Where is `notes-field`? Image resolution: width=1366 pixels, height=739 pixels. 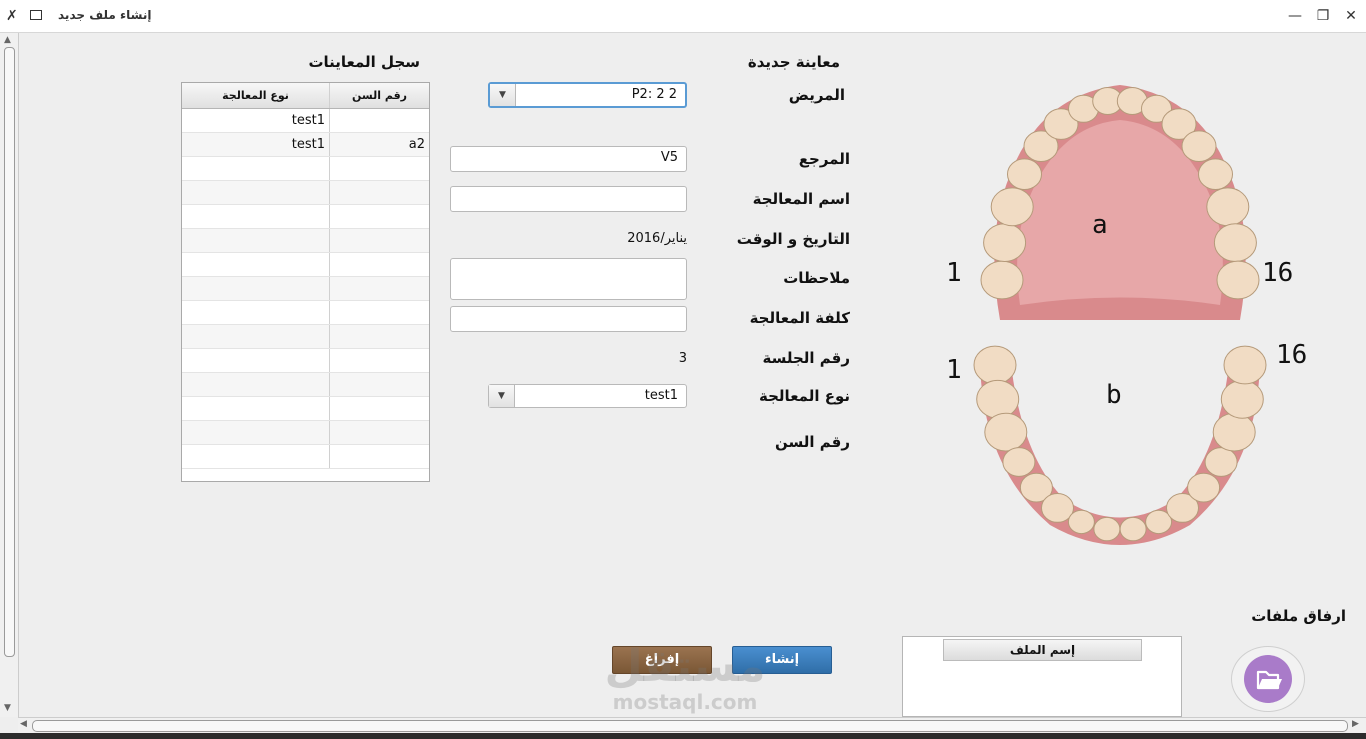
notes-field is located at coordinates (568, 279).